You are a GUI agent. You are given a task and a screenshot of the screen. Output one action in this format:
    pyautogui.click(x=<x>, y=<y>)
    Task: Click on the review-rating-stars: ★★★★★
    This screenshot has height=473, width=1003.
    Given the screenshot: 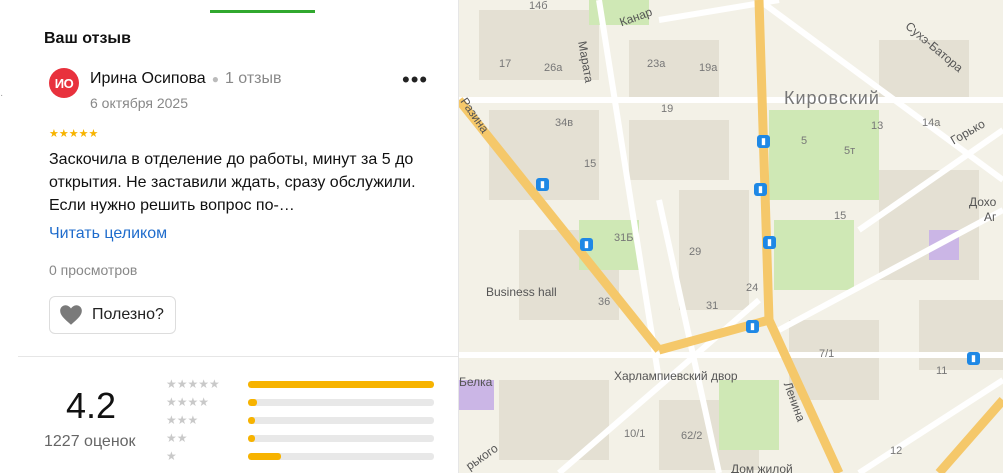 What is the action you would take?
    pyautogui.click(x=74, y=134)
    